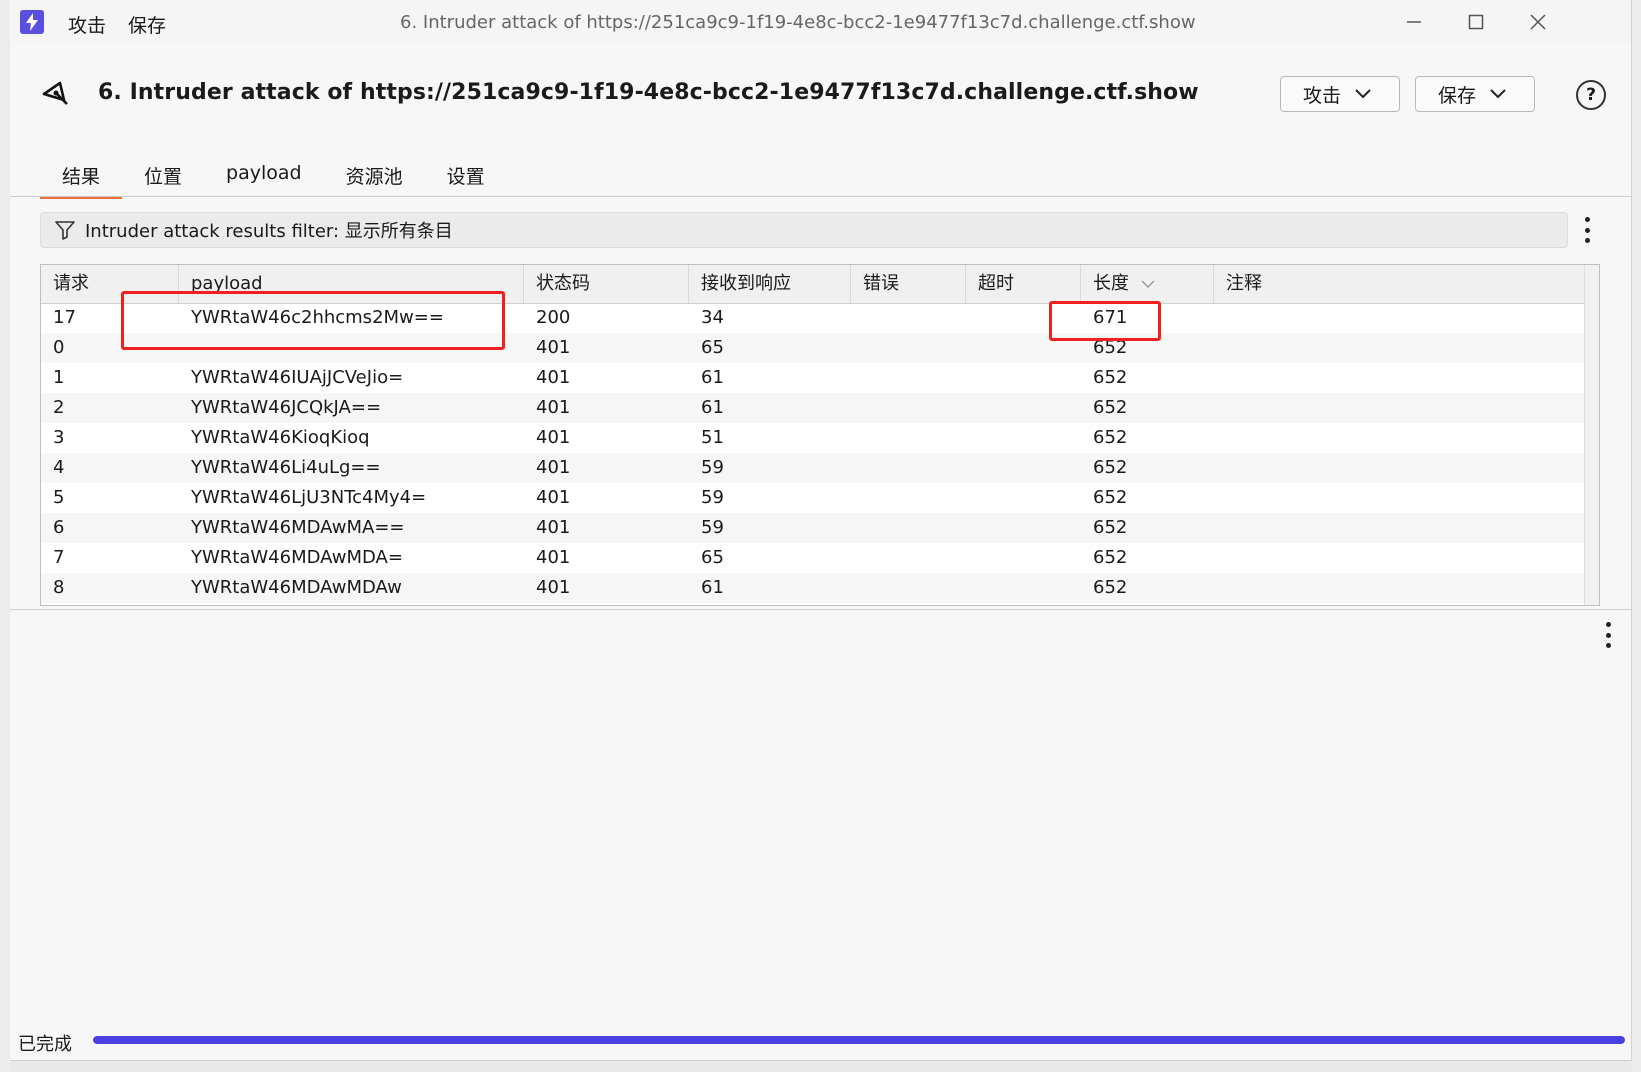  I want to click on table-row: 3 YWRtaW46KioqKioq 401 51 652, so click(817, 438).